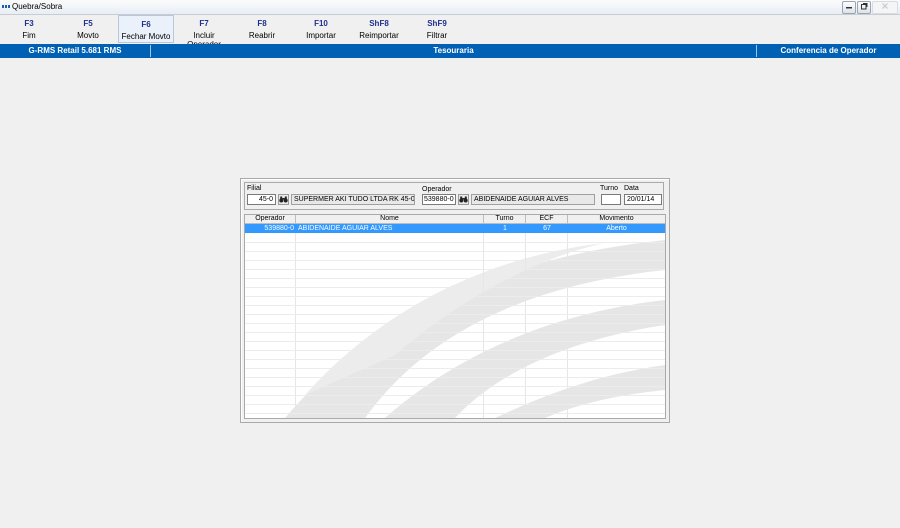 This screenshot has width=900, height=528. What do you see at coordinates (270, 219) in the screenshot?
I see `column-header-operador: Operador` at bounding box center [270, 219].